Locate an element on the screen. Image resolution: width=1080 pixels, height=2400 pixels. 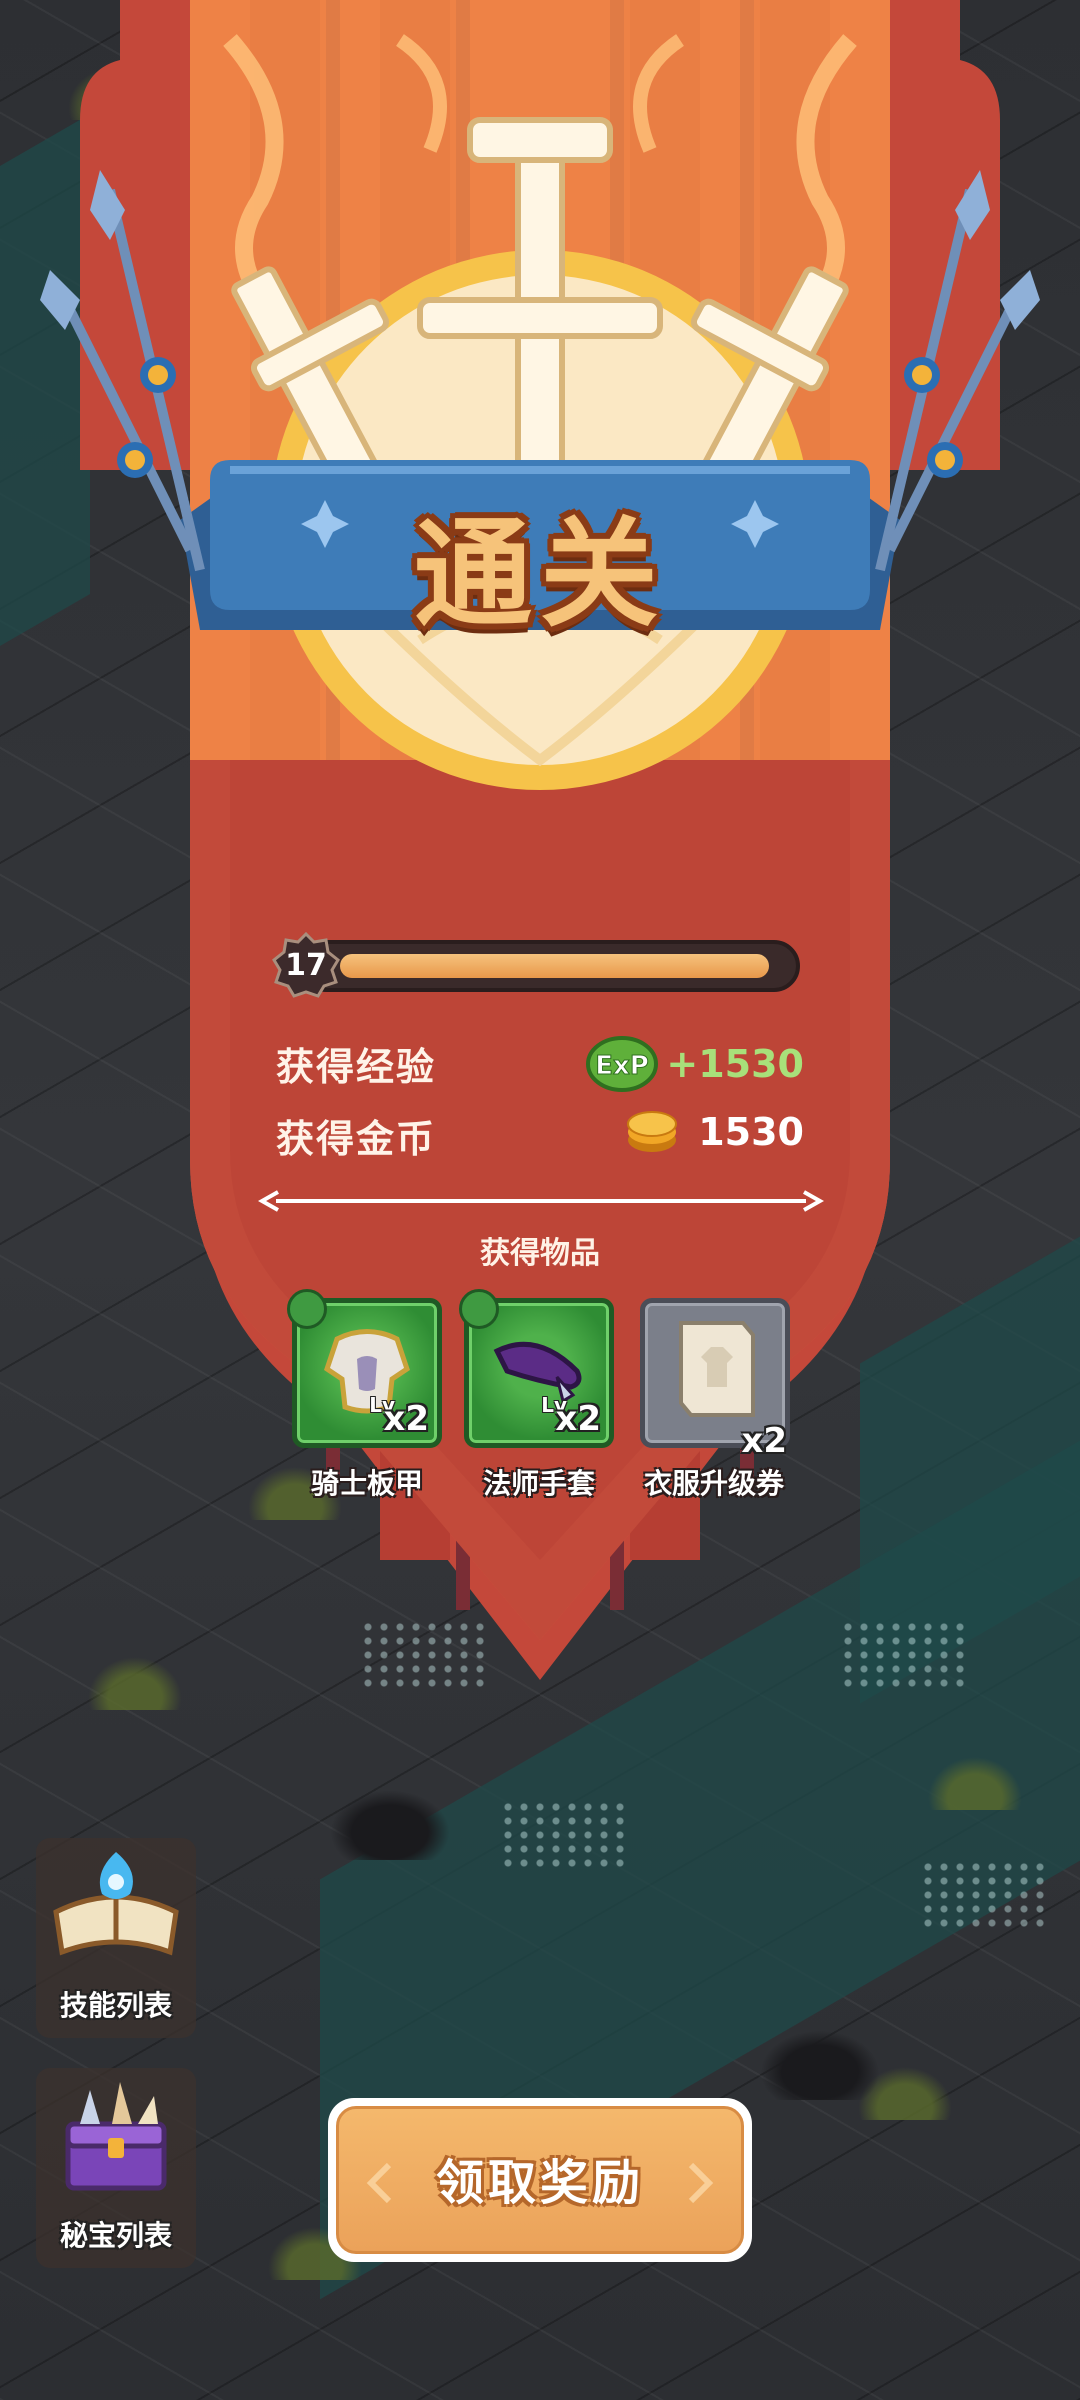
level-progress-bar is located at coordinates (550, 966).